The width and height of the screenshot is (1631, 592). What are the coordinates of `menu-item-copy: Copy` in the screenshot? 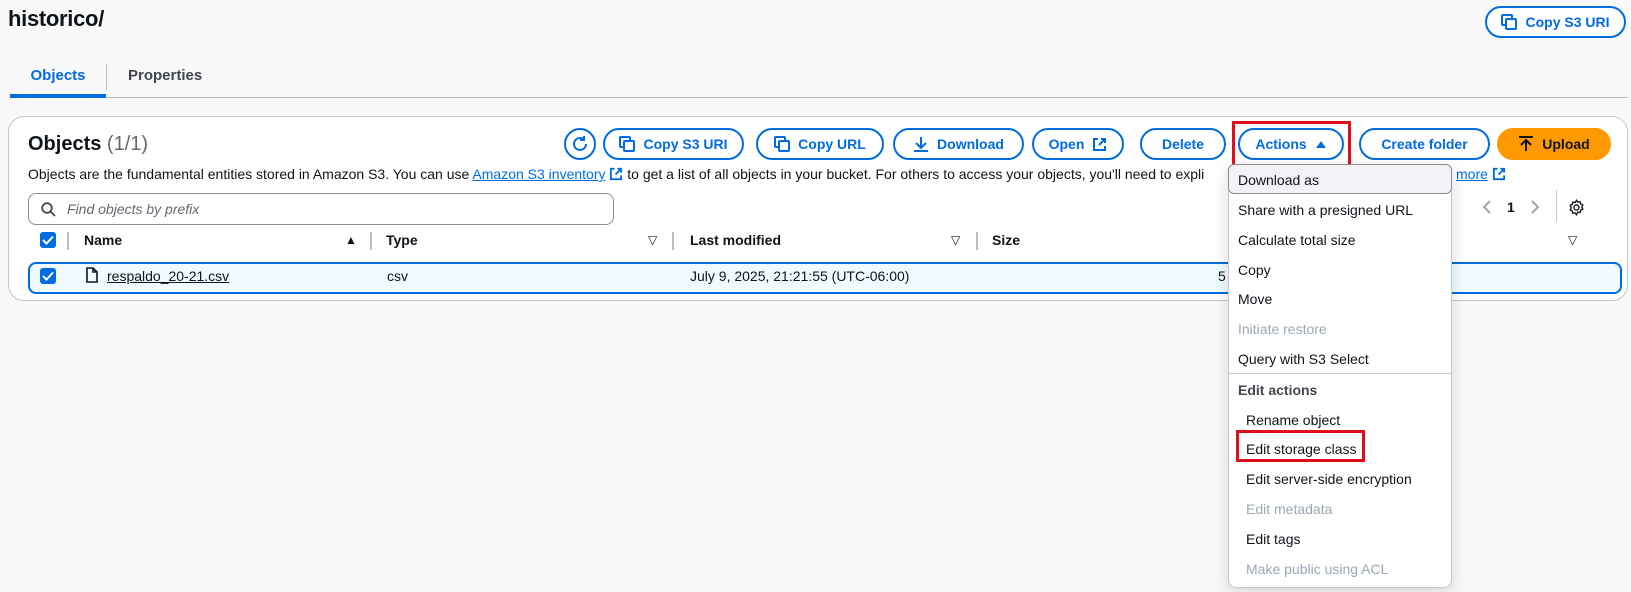 It's located at (1350, 270).